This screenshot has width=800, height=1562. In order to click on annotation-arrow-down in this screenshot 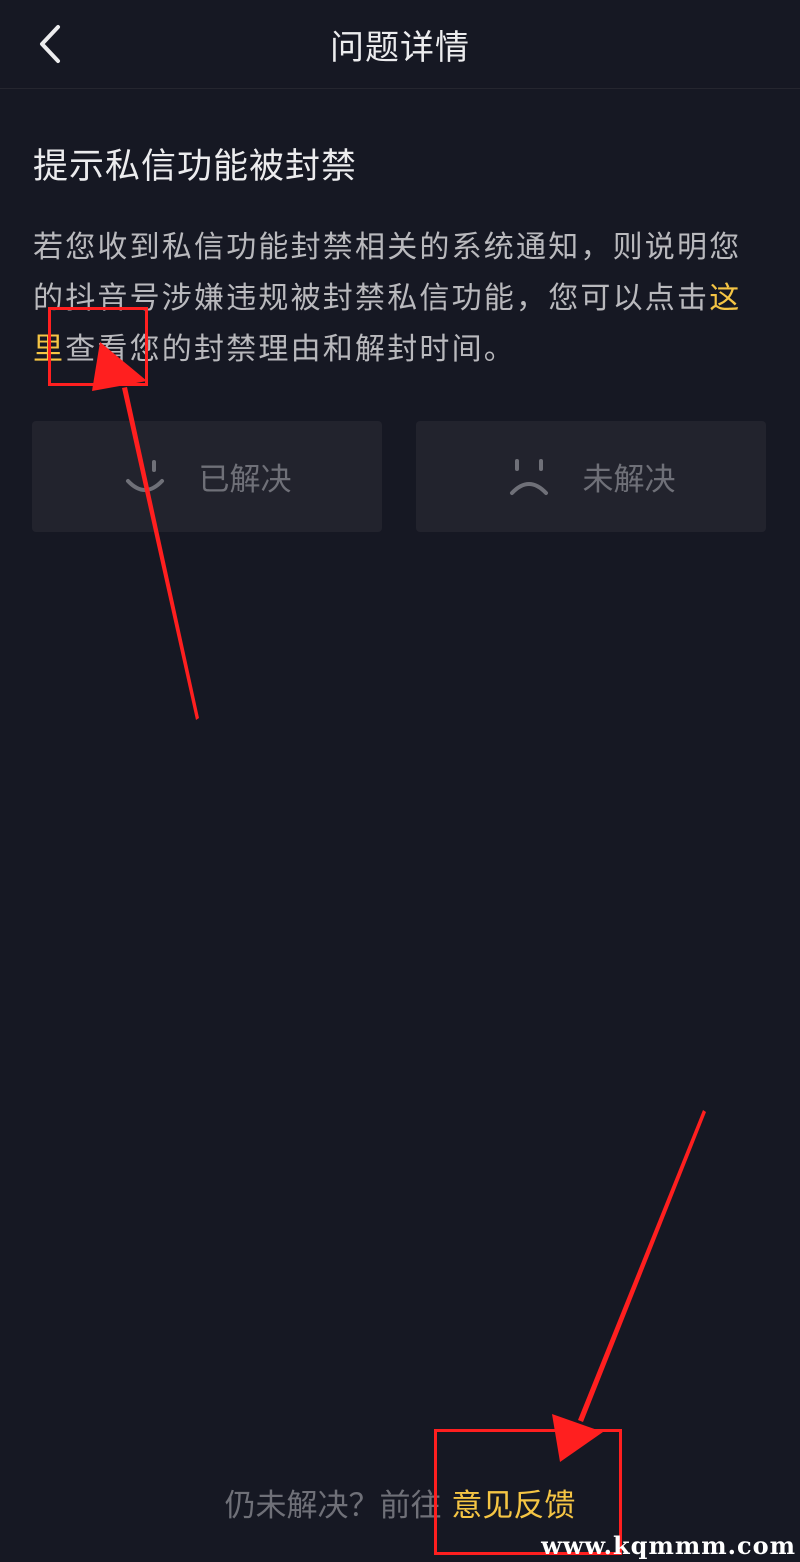, I will do `click(629, 1286)`.